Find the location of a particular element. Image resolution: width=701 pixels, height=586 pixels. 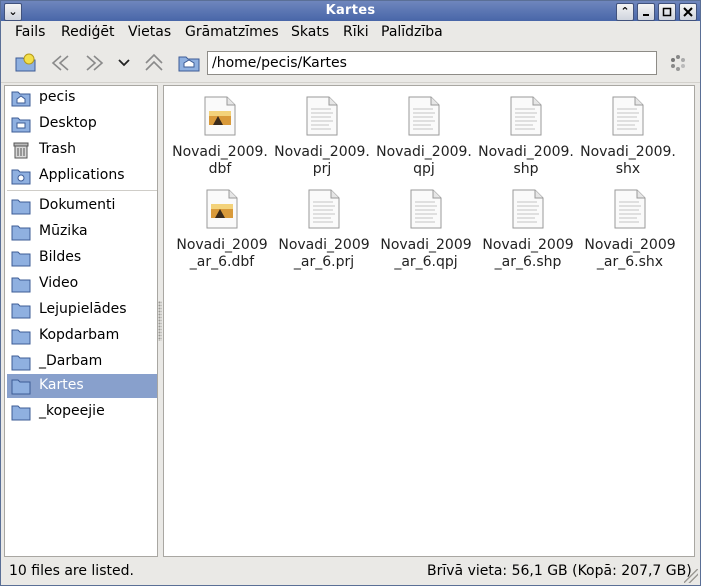

sidebar-item-kopdarbam: Kopdarbam is located at coordinates (82, 336).